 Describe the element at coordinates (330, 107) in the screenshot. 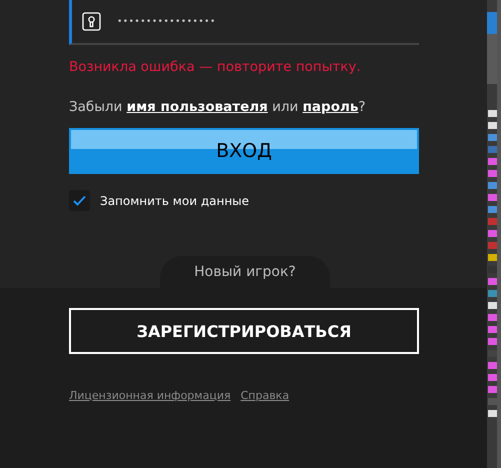

I see `password-link: пароль` at that location.